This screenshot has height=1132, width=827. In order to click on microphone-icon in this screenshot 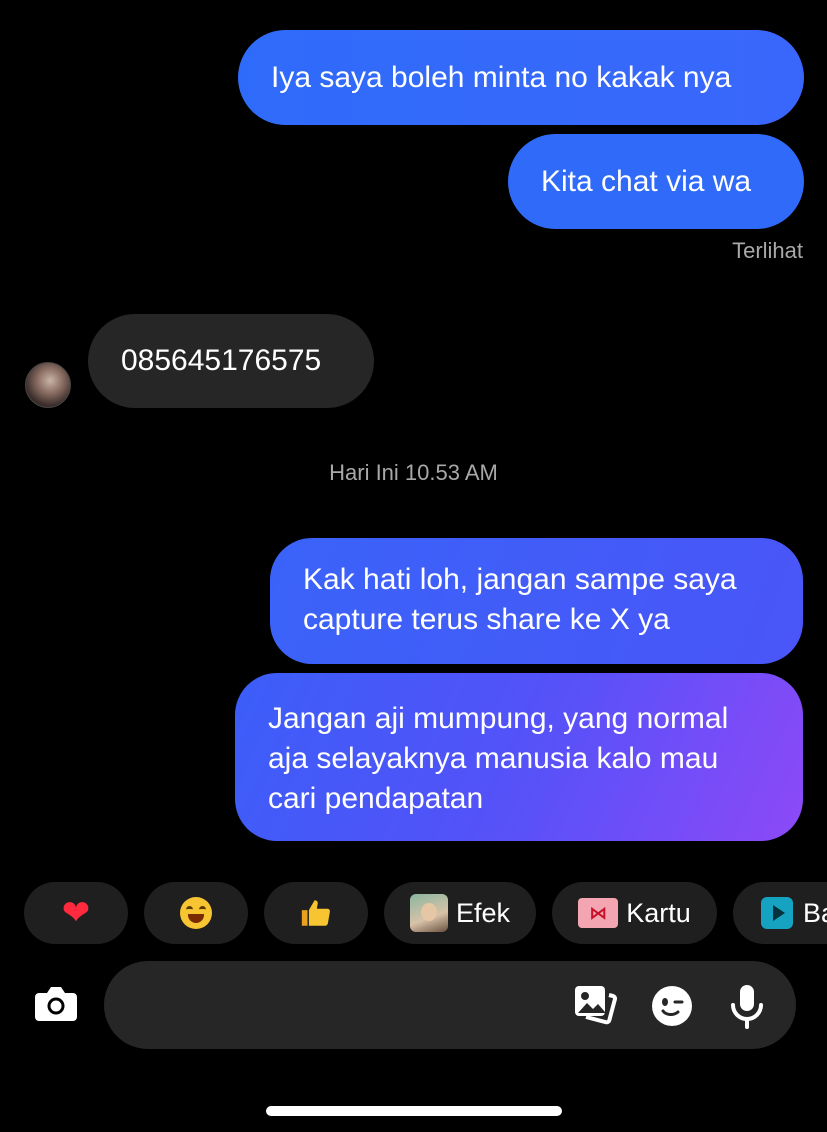, I will do `click(747, 1006)`.